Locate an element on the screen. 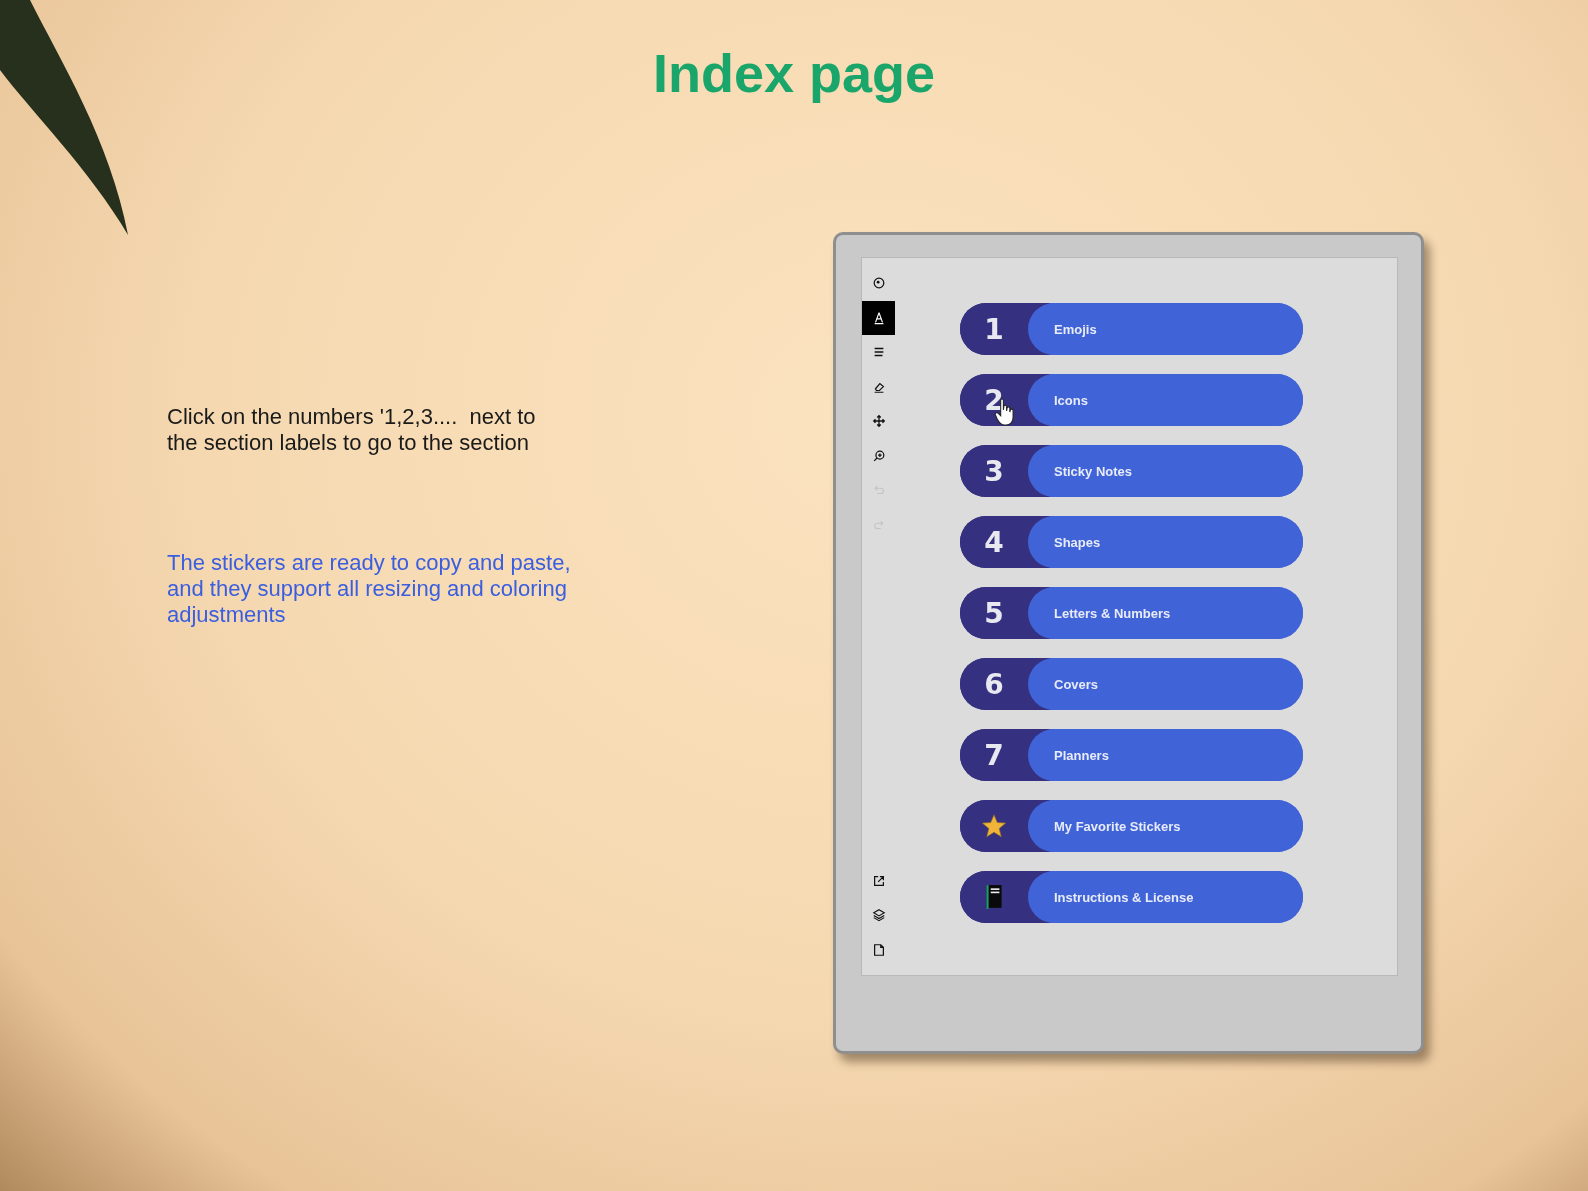 Image resolution: width=1588 pixels, height=1191 pixels. section-label: Icons is located at coordinates (1165, 400).